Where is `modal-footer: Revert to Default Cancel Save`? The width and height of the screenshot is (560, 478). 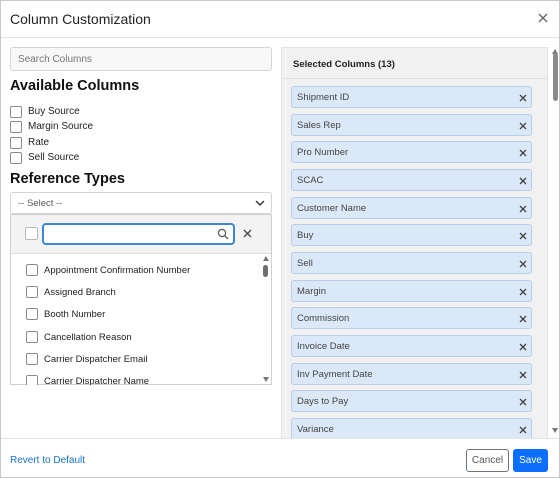 modal-footer: Revert to Default Cancel Save is located at coordinates (280, 457).